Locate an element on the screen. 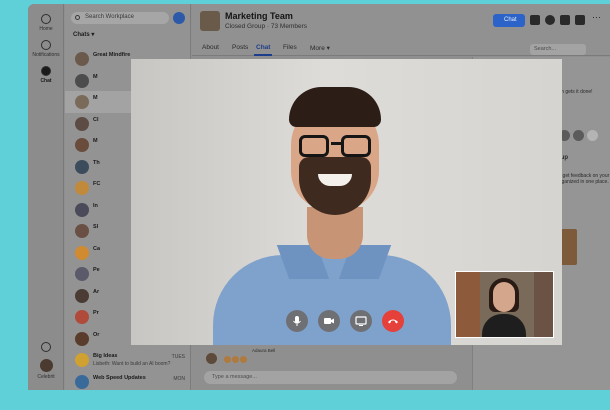 The image size is (610, 410). glasses-bridge is located at coordinates (336, 143).